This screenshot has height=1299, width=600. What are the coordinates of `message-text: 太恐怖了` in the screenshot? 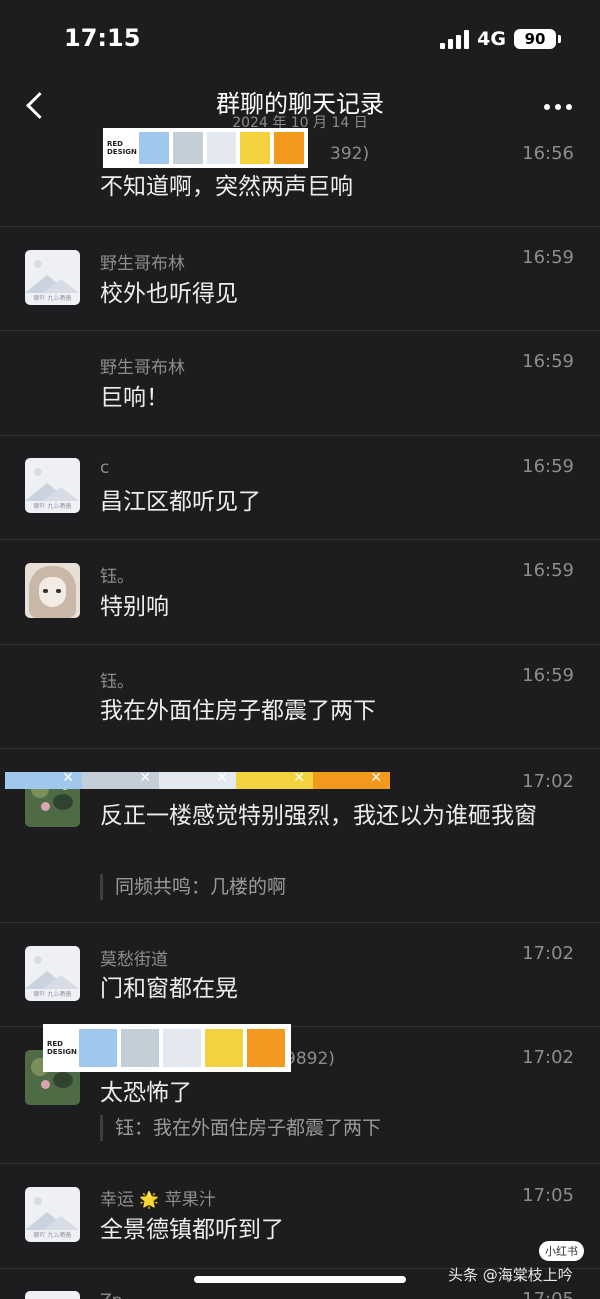 It's located at (146, 1093).